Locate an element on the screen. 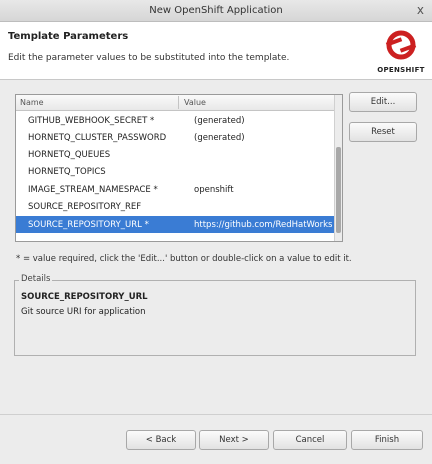 This screenshot has width=432, height=464. close-icon: x is located at coordinates (420, 10).